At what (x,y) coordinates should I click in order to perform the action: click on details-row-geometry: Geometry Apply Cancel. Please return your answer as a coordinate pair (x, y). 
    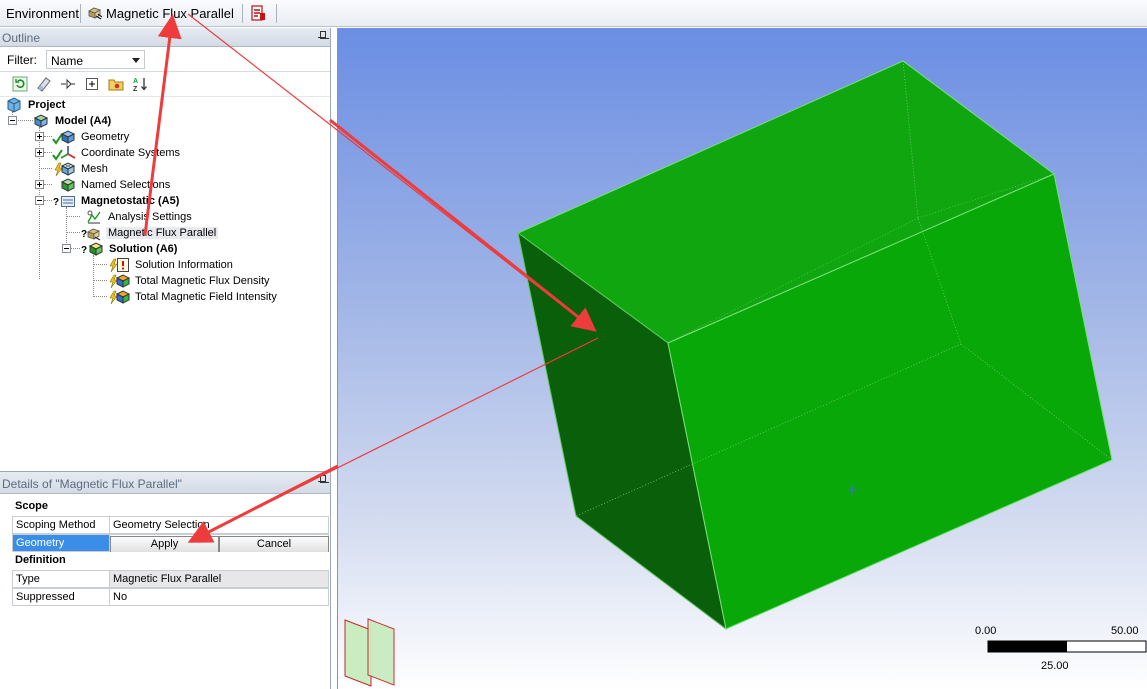
    Looking at the image, I should click on (165, 543).